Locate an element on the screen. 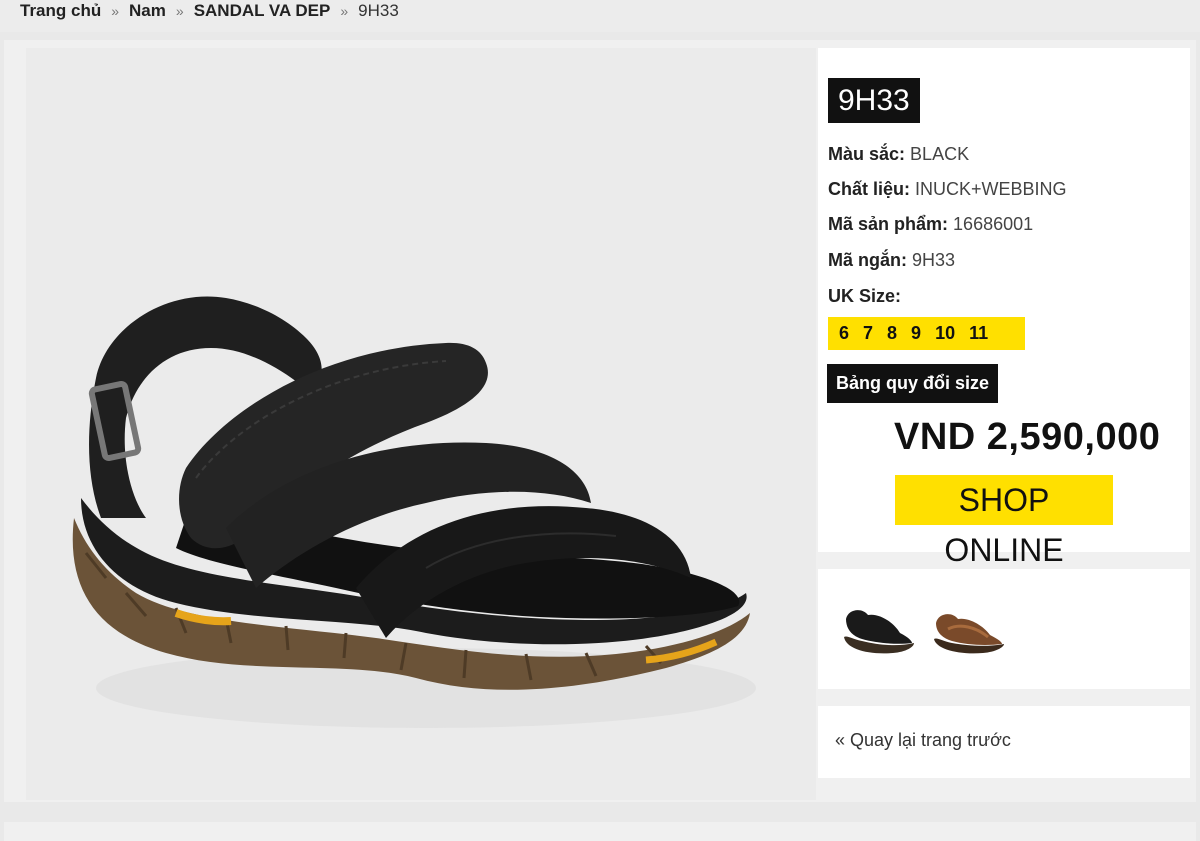 The image size is (1200, 841). breadcrumb-subcategory-link: SANDAL VA DEP is located at coordinates (262, 11).